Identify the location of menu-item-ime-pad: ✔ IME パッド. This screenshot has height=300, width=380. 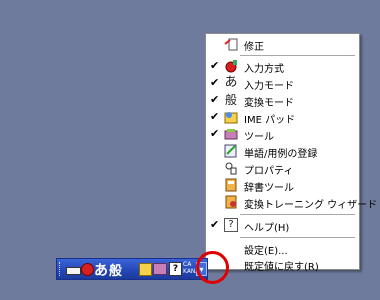
(282, 117).